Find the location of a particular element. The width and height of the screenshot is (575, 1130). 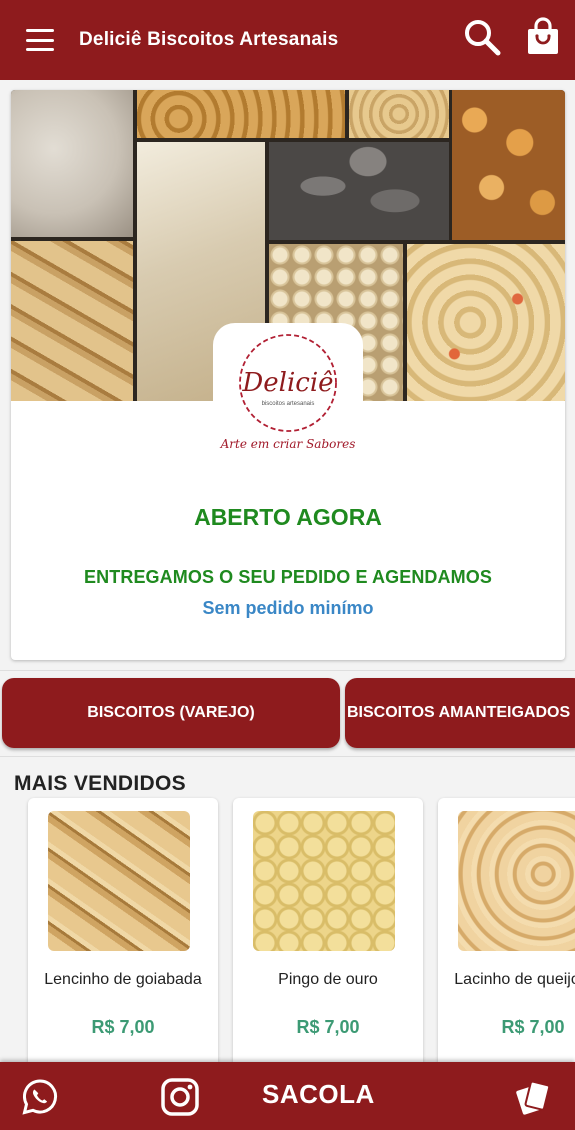

bag-button-label: SACOLA is located at coordinates (357, 1094).